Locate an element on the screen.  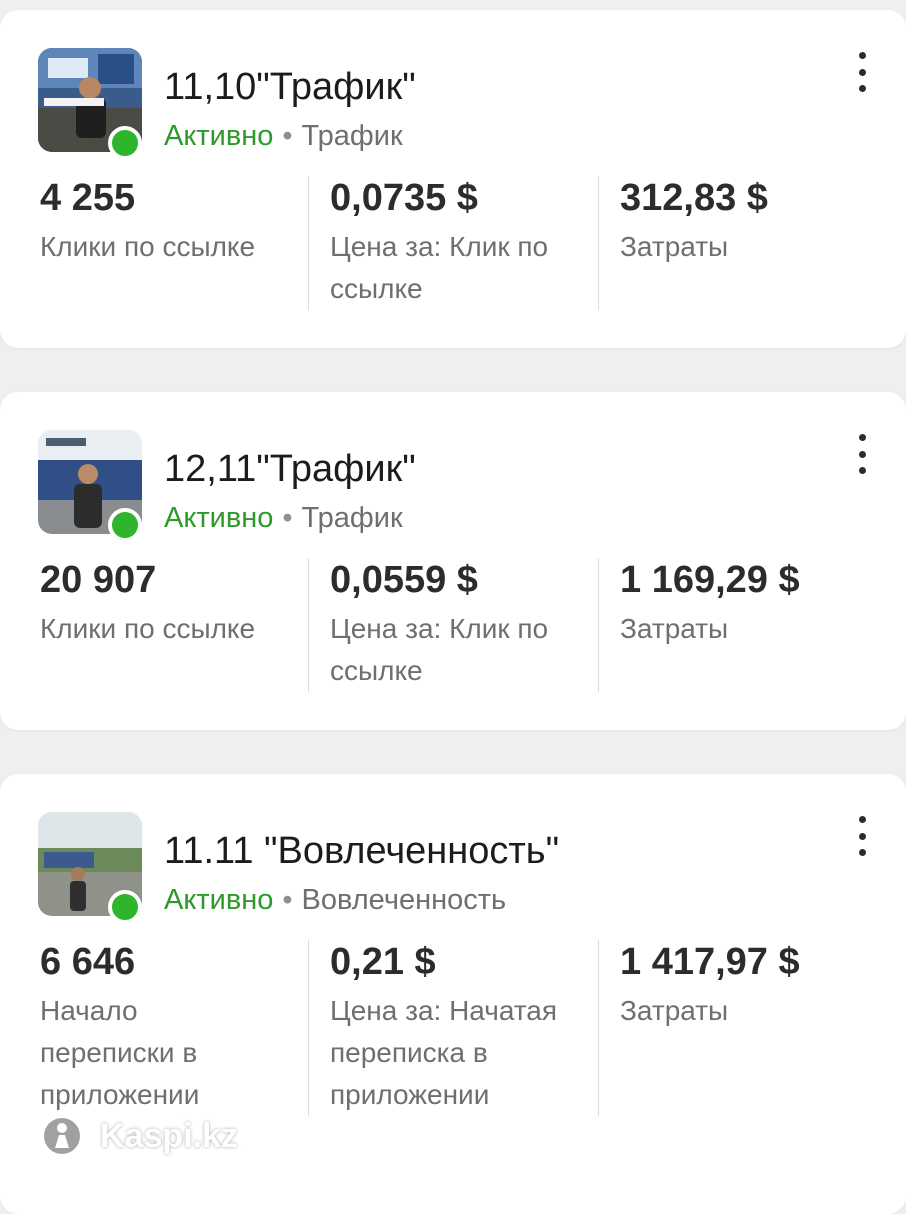
metric-results: 20 907 Клики по ссылке is located at coordinates (171, 602).